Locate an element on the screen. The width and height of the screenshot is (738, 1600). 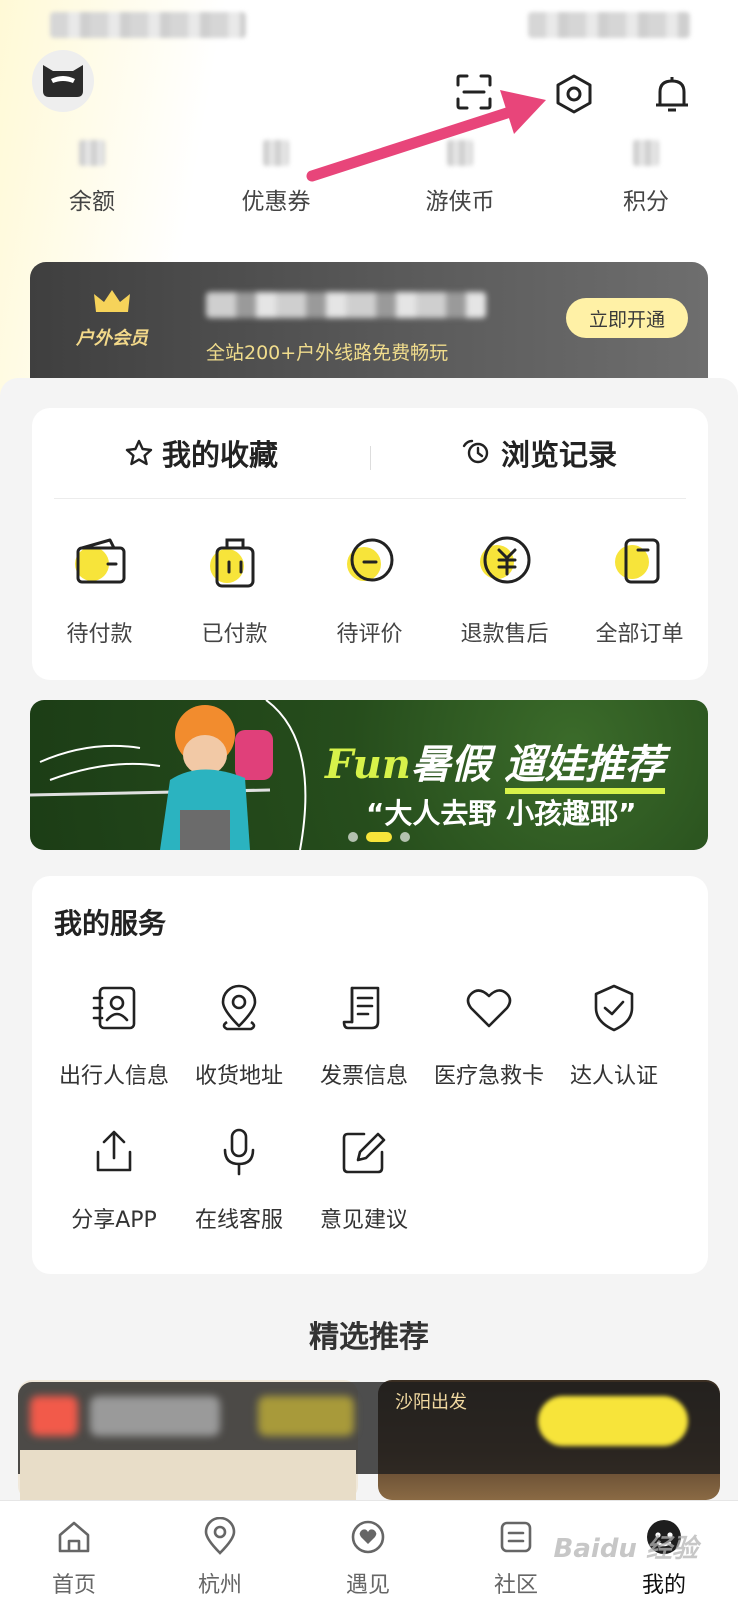
invoice-icon is located at coordinates (361, 1008).